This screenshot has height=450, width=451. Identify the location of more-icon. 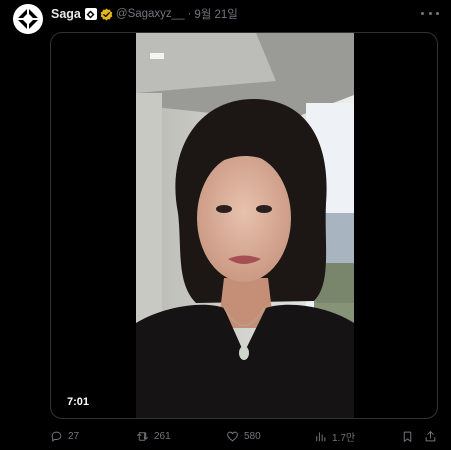
(430, 13).